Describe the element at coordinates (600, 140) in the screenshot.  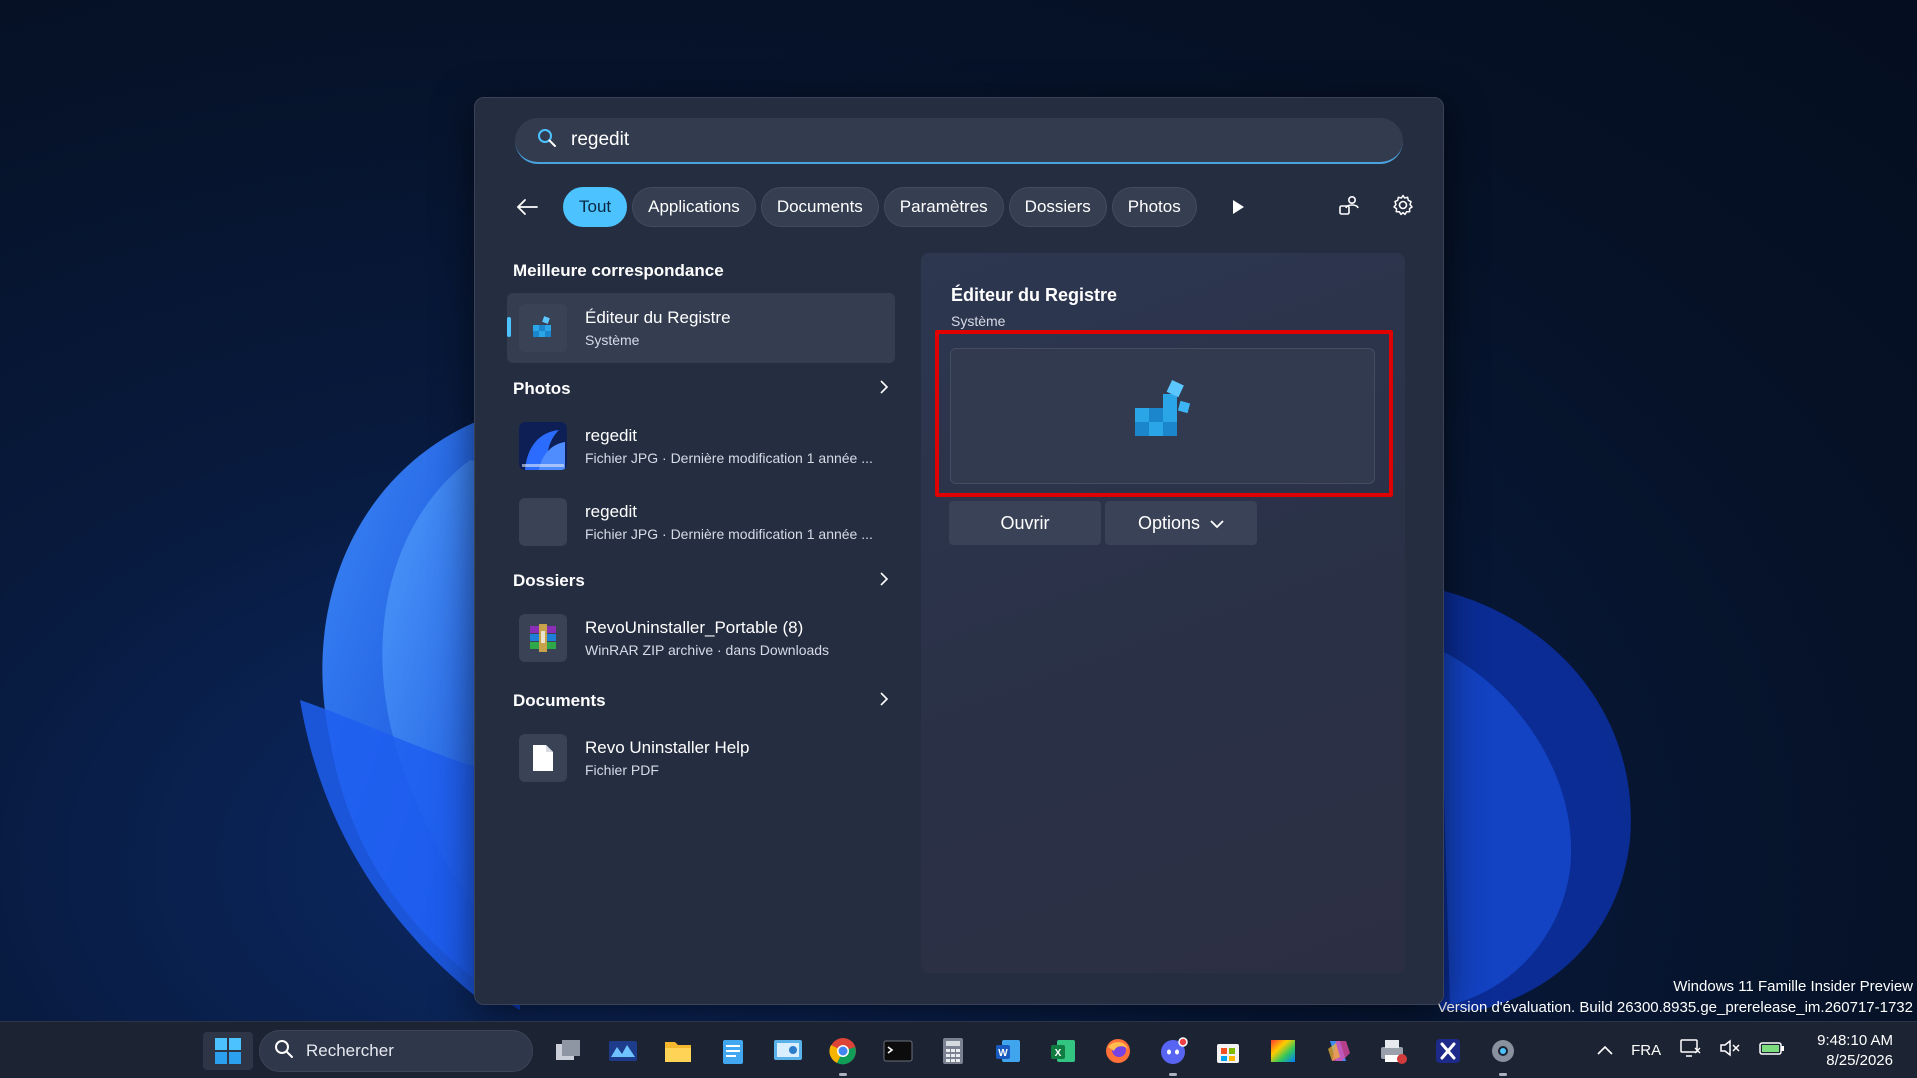
I see `search-query: regedit` at that location.